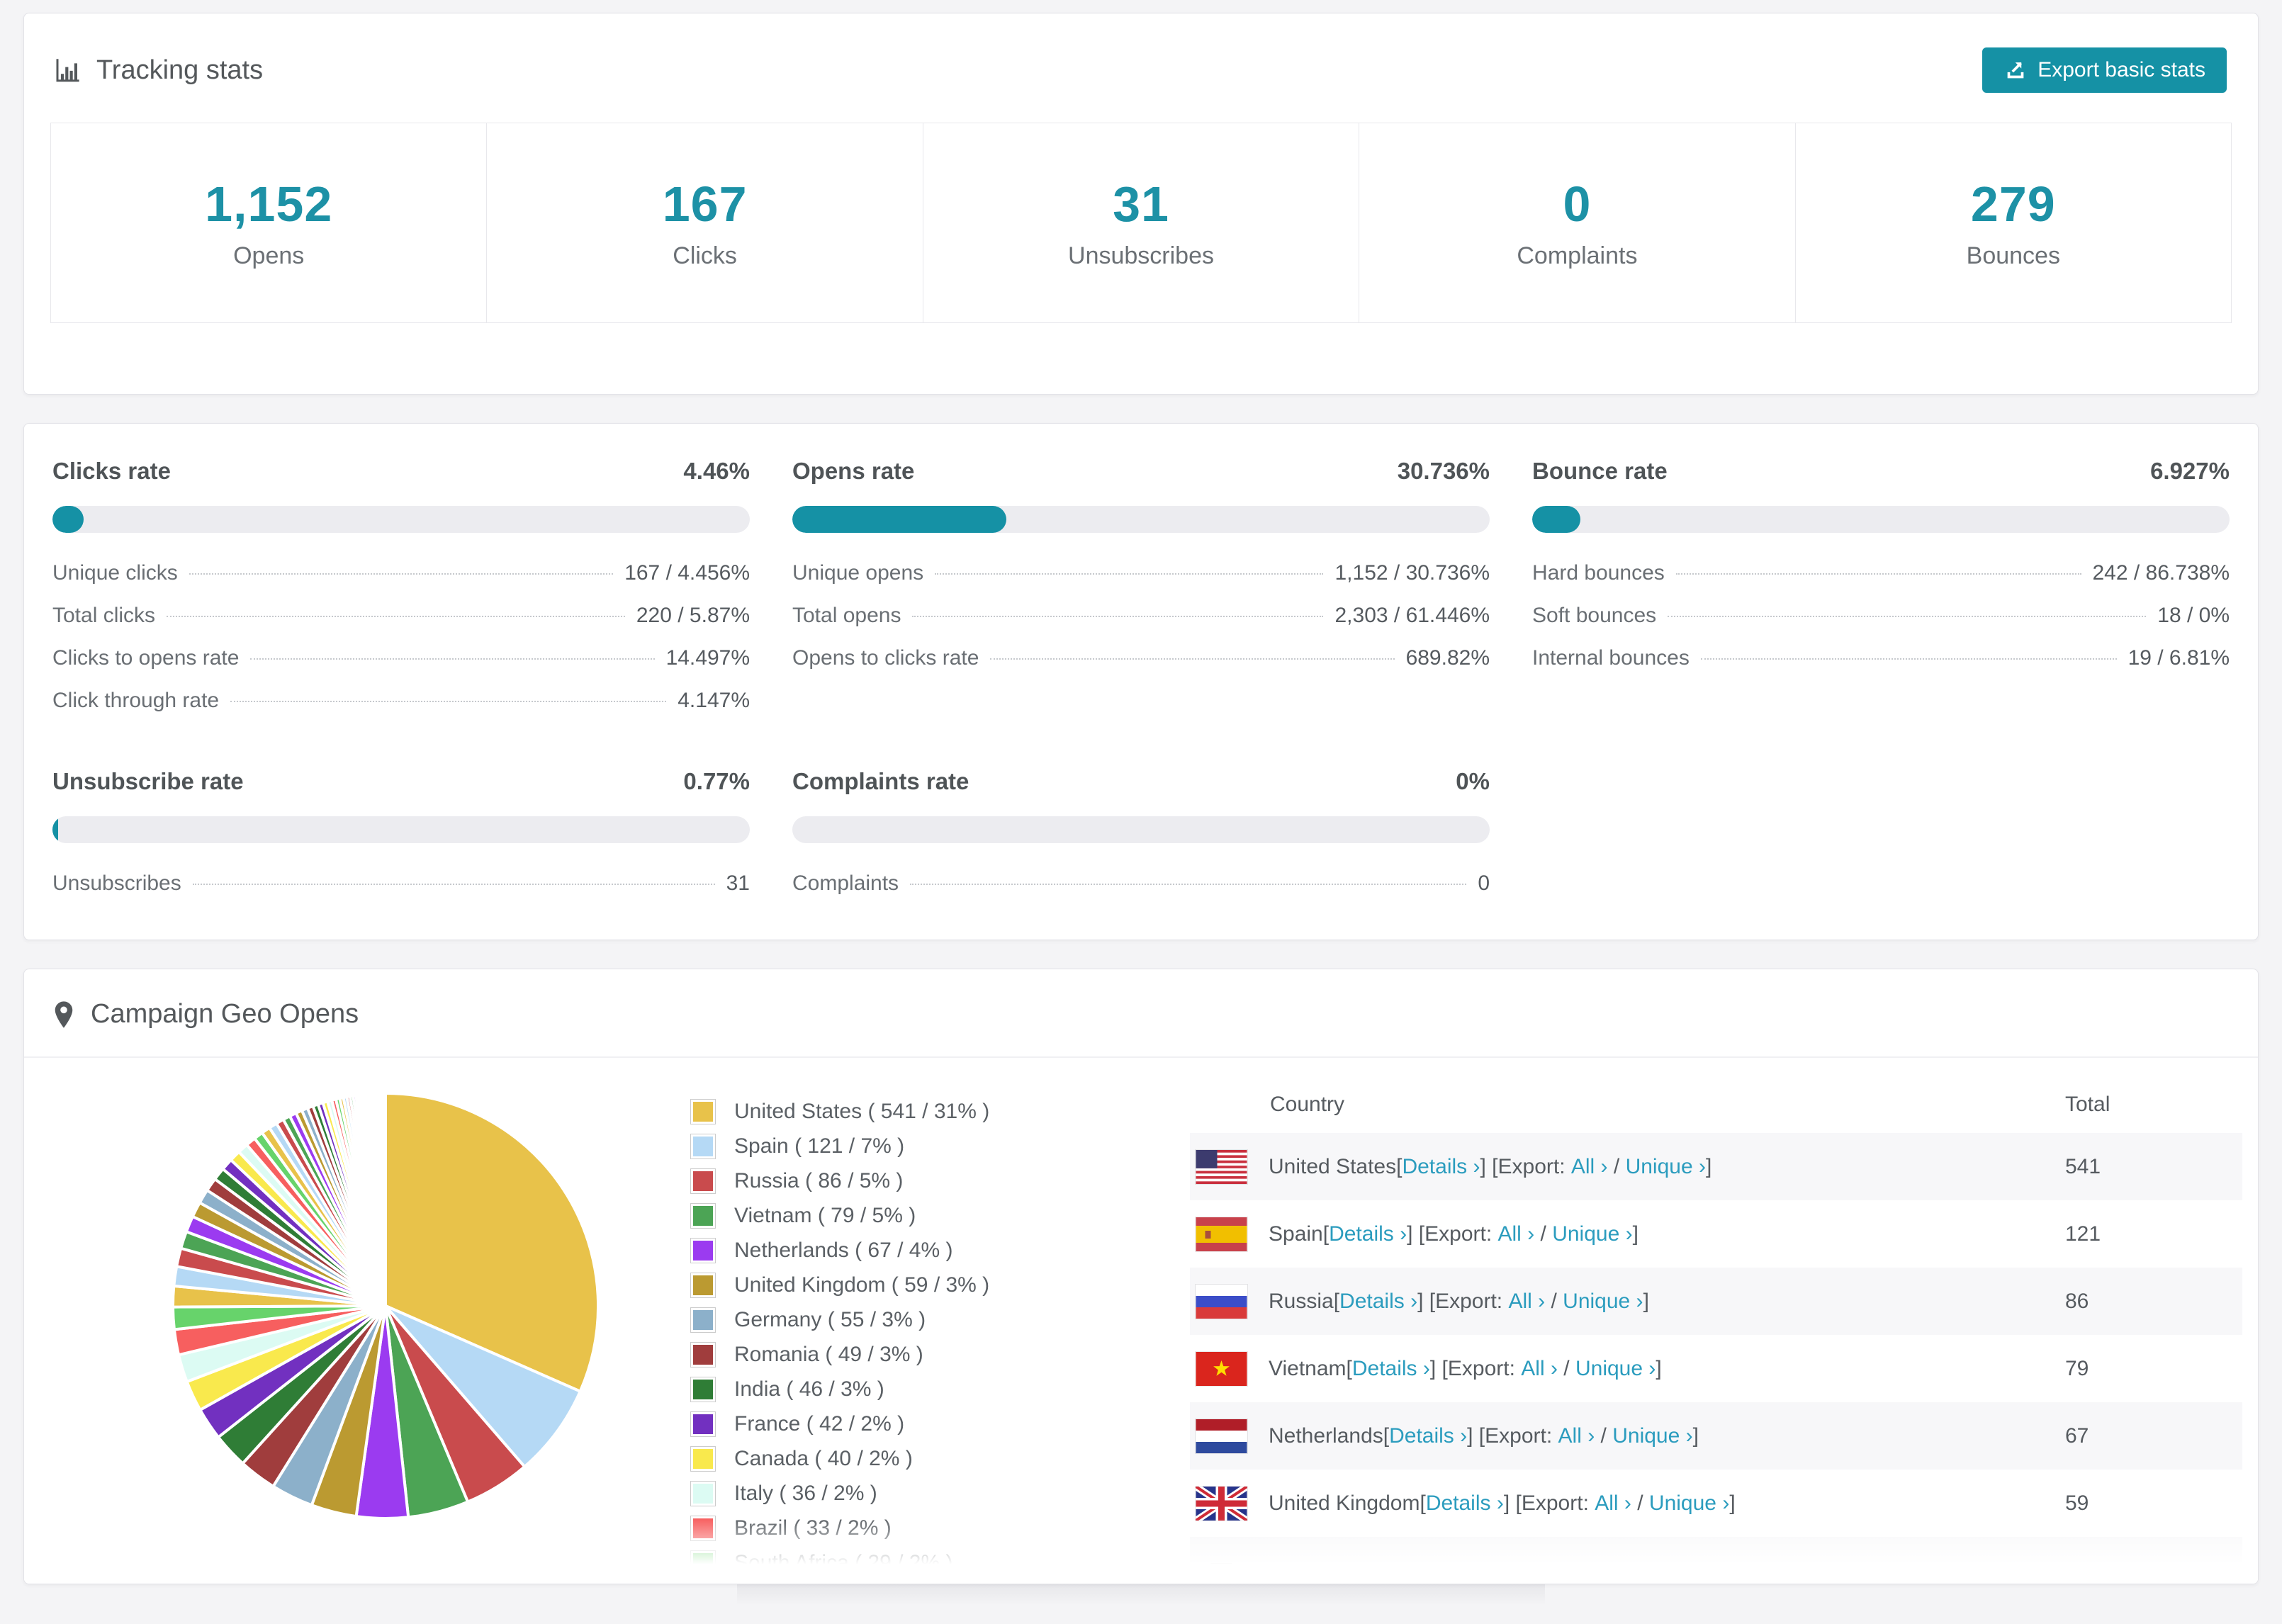  Describe the element at coordinates (146, 658) in the screenshot. I see `detail-label: Clicks to opens rate` at that location.